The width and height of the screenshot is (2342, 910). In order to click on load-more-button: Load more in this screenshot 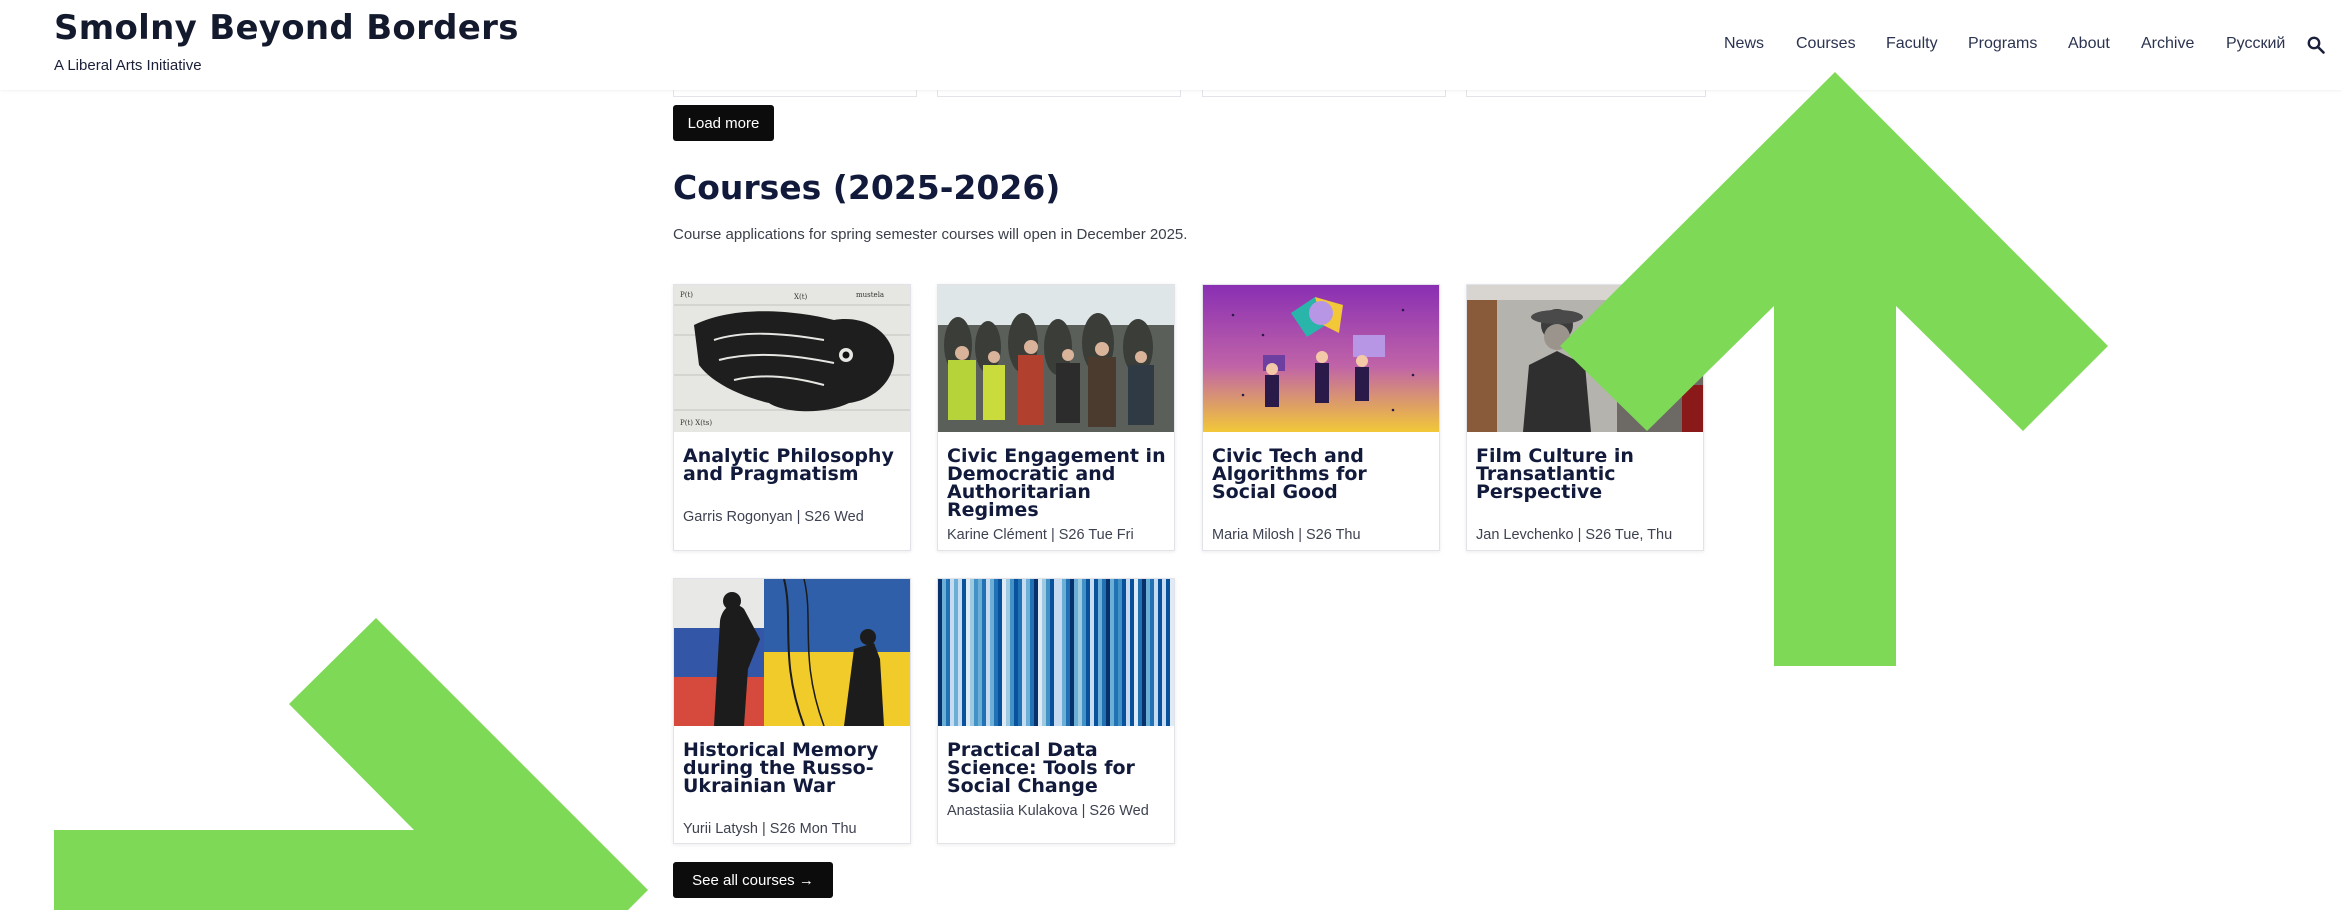, I will do `click(723, 123)`.